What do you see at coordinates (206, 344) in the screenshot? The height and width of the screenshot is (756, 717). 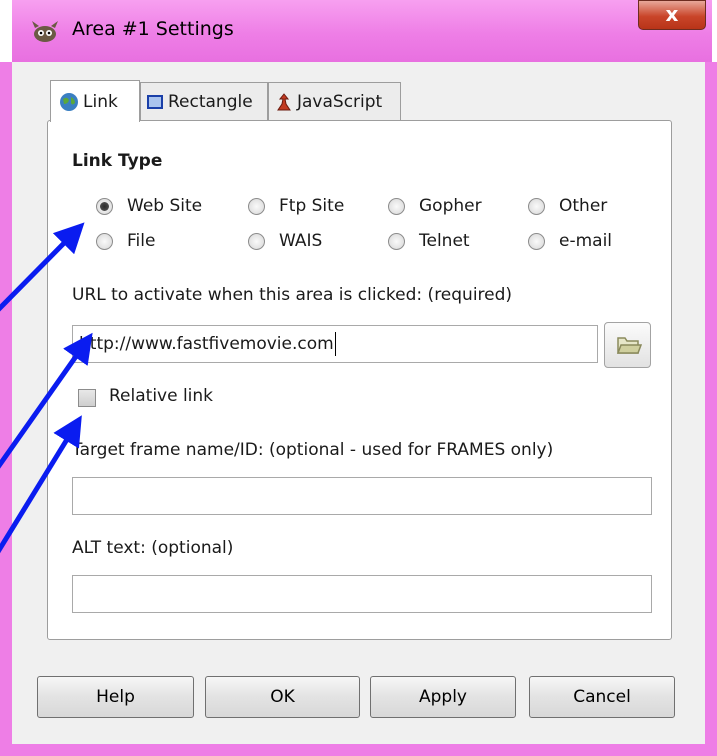 I see `url-value: http://www.fastfivemovie.com` at bounding box center [206, 344].